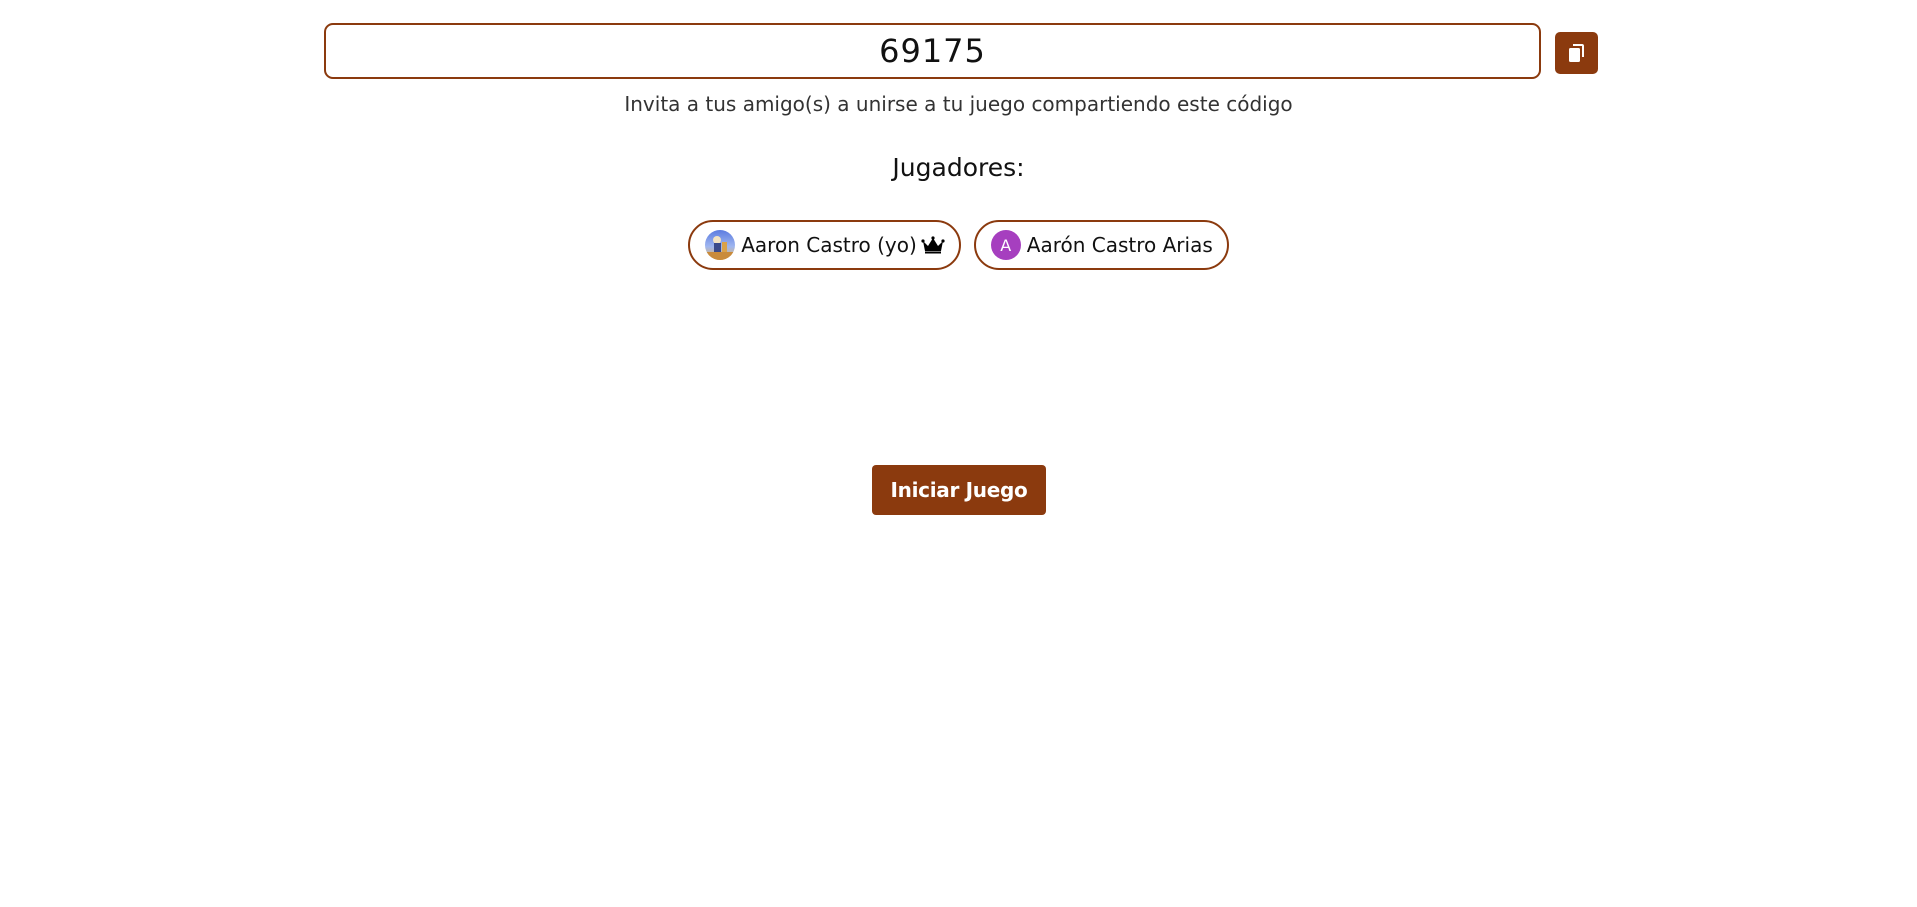 The width and height of the screenshot is (1917, 907). I want to click on player-chip-guest: A Aarón Castro Arias, so click(1101, 245).